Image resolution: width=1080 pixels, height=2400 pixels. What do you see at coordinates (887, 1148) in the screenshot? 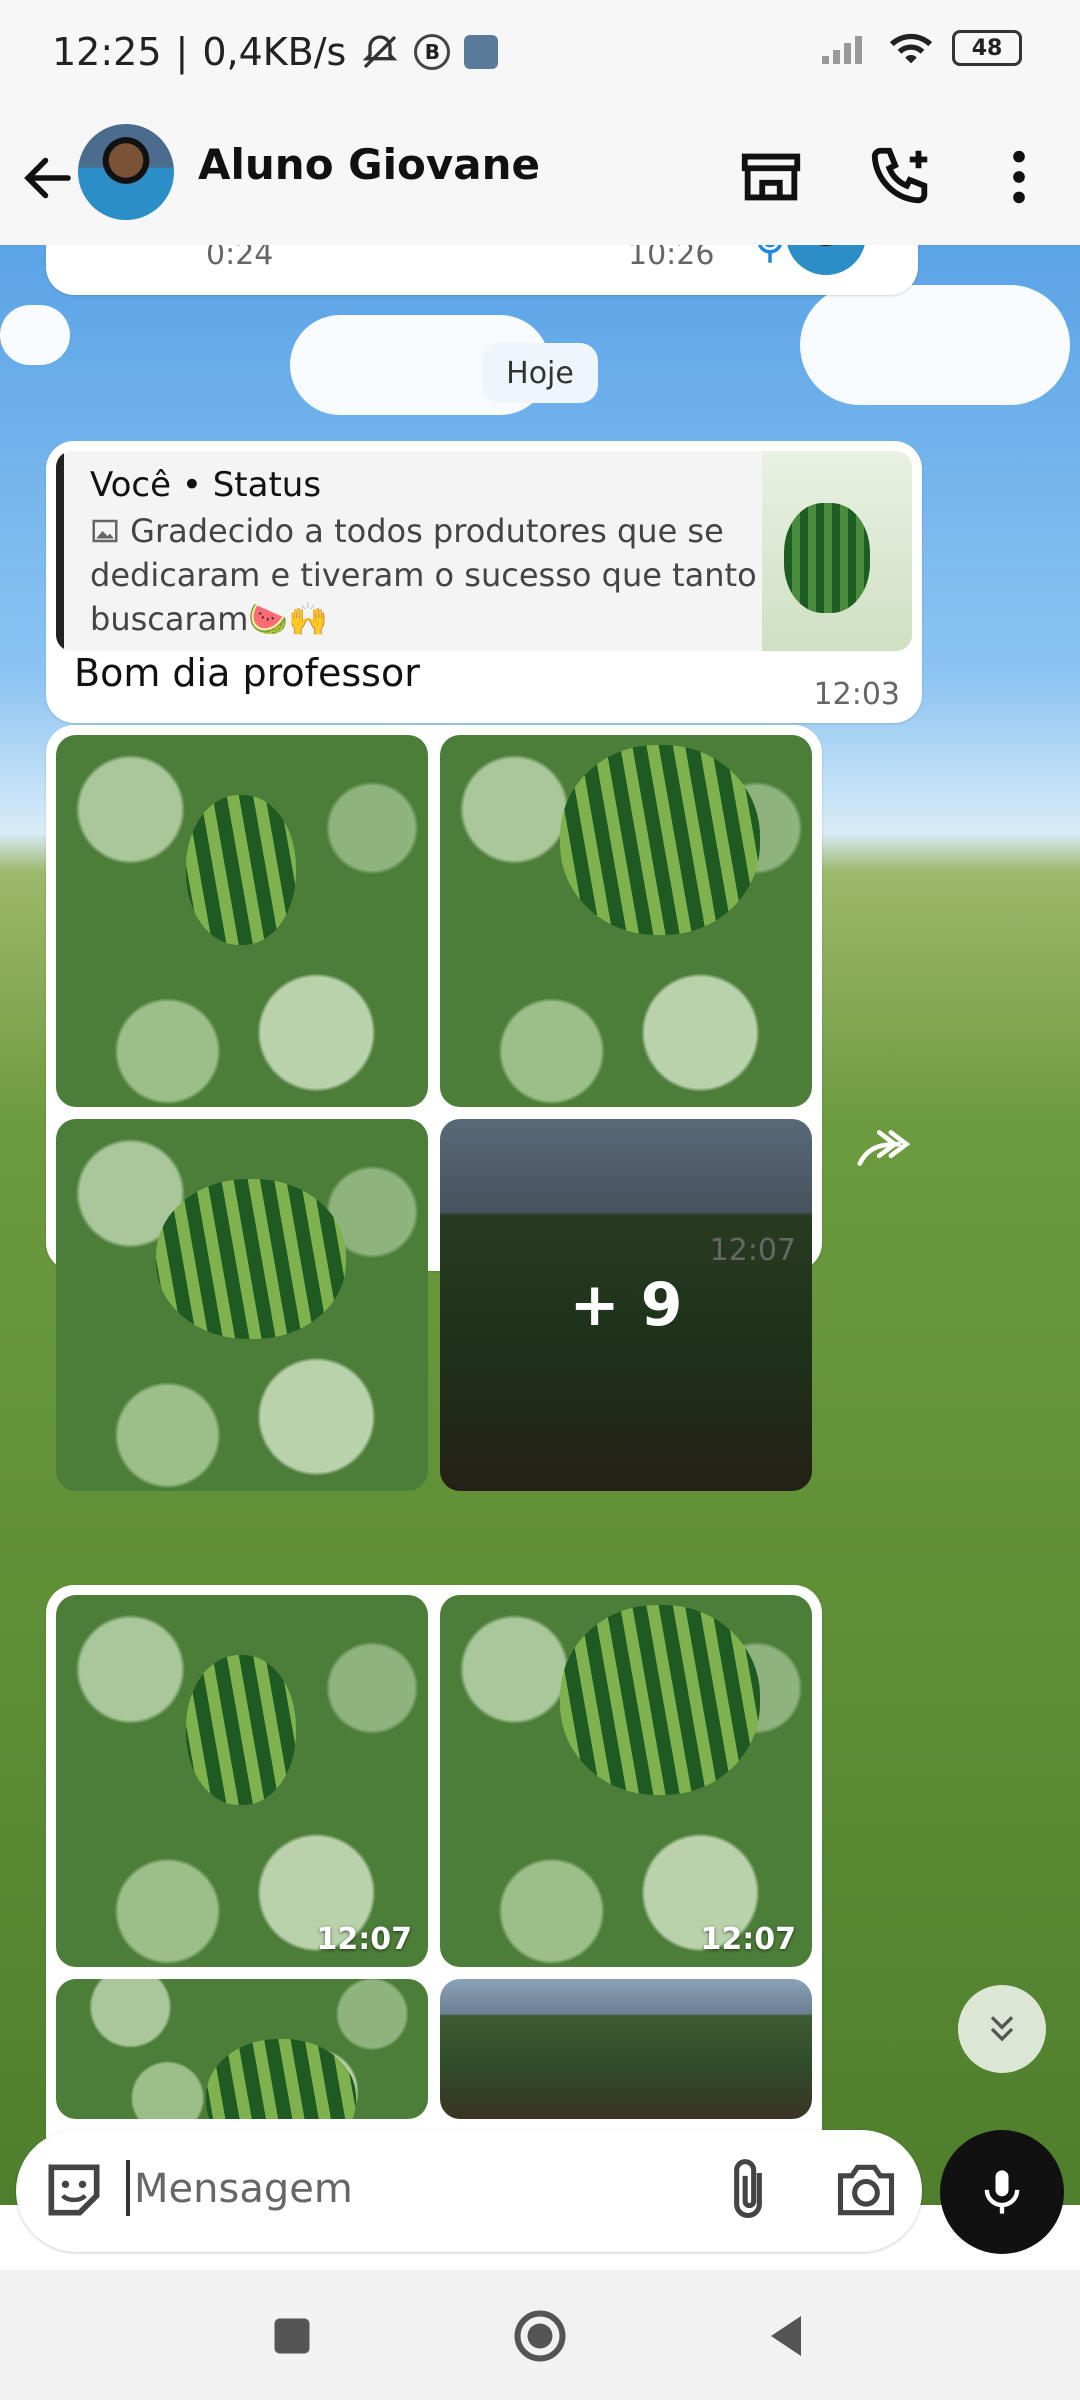
I see `forward-icon` at bounding box center [887, 1148].